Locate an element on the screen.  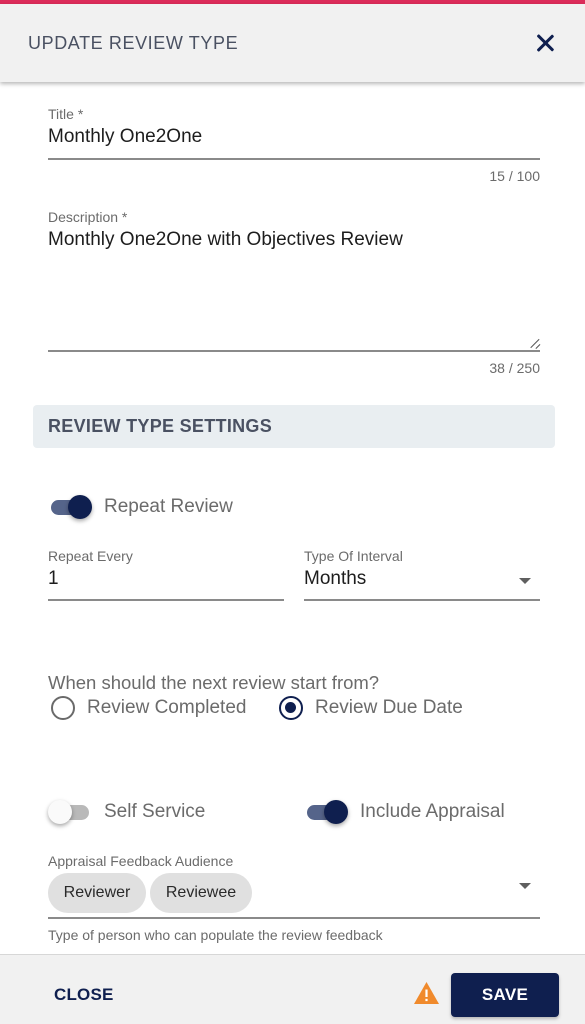
interval-type-select: Type Of Interval Months is located at coordinates (422, 575).